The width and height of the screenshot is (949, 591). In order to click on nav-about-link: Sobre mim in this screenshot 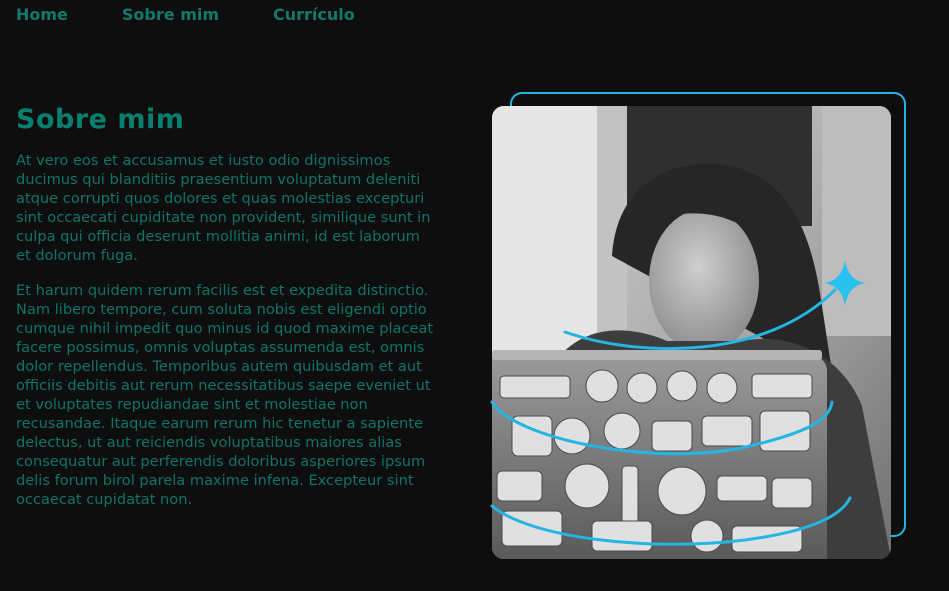, I will do `click(170, 15)`.